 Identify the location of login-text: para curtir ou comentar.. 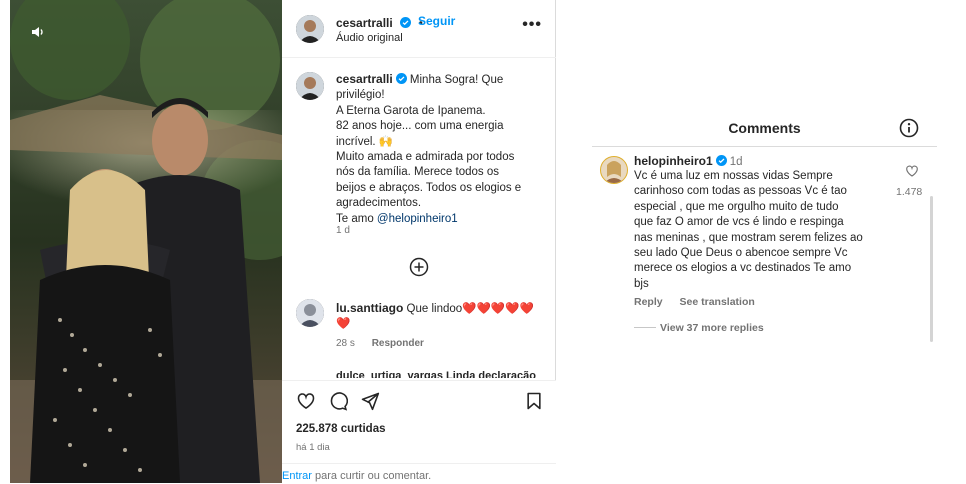
(371, 476).